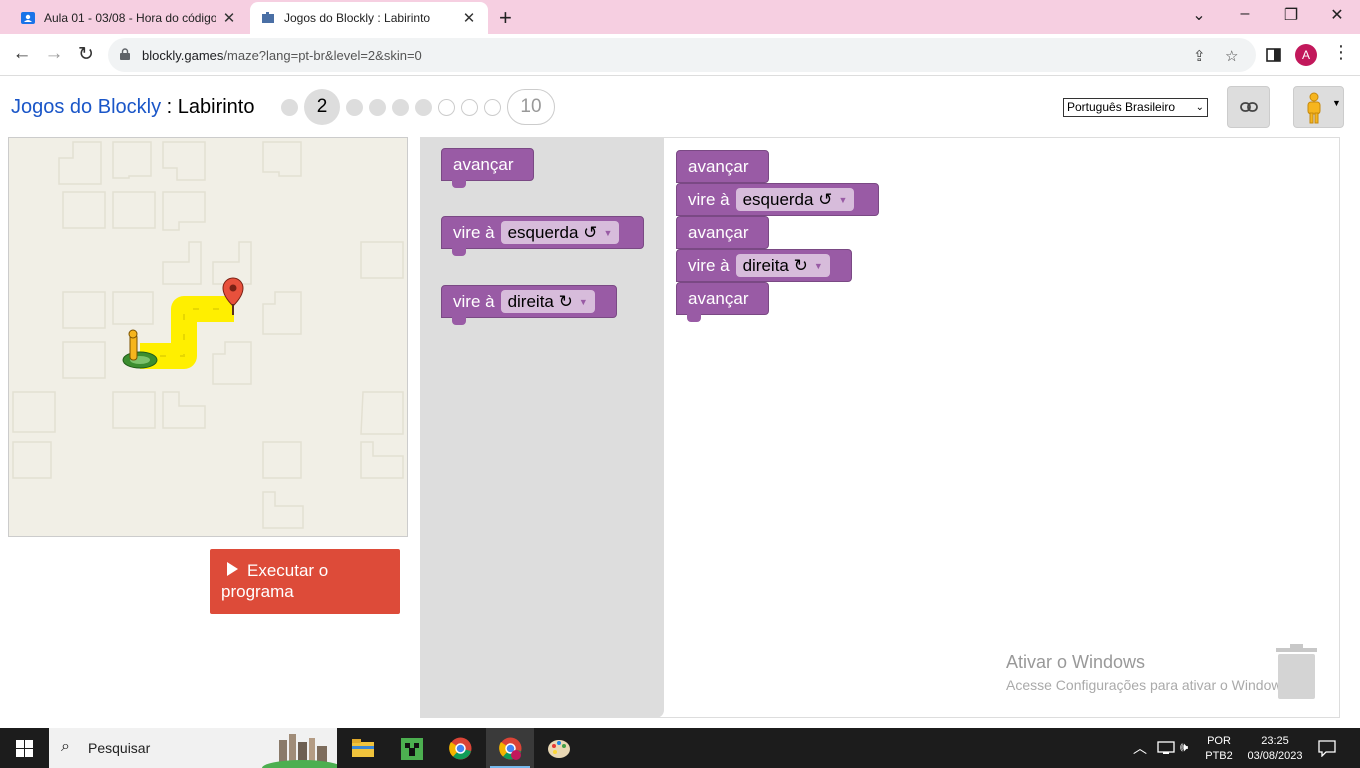 This screenshot has width=1360, height=768. What do you see at coordinates (1296, 671) in the screenshot?
I see `trash-can-icon` at bounding box center [1296, 671].